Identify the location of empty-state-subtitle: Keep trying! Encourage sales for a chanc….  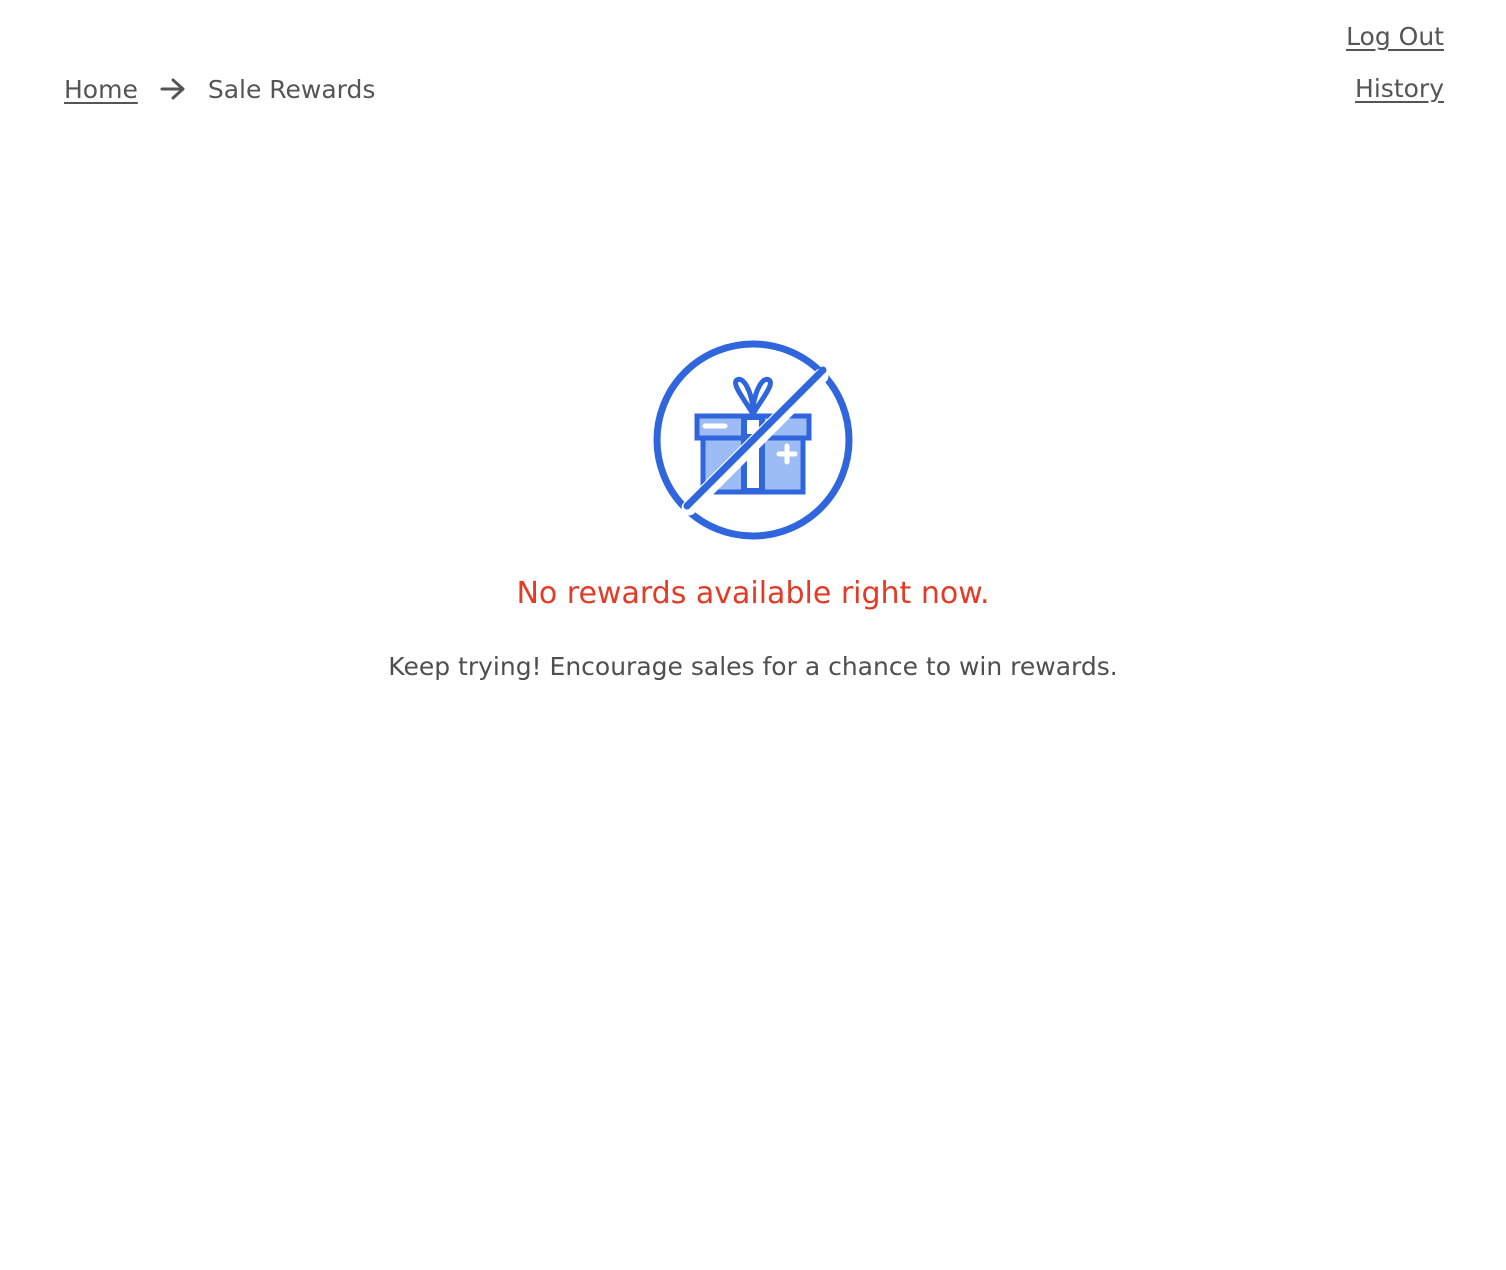
(753, 666).